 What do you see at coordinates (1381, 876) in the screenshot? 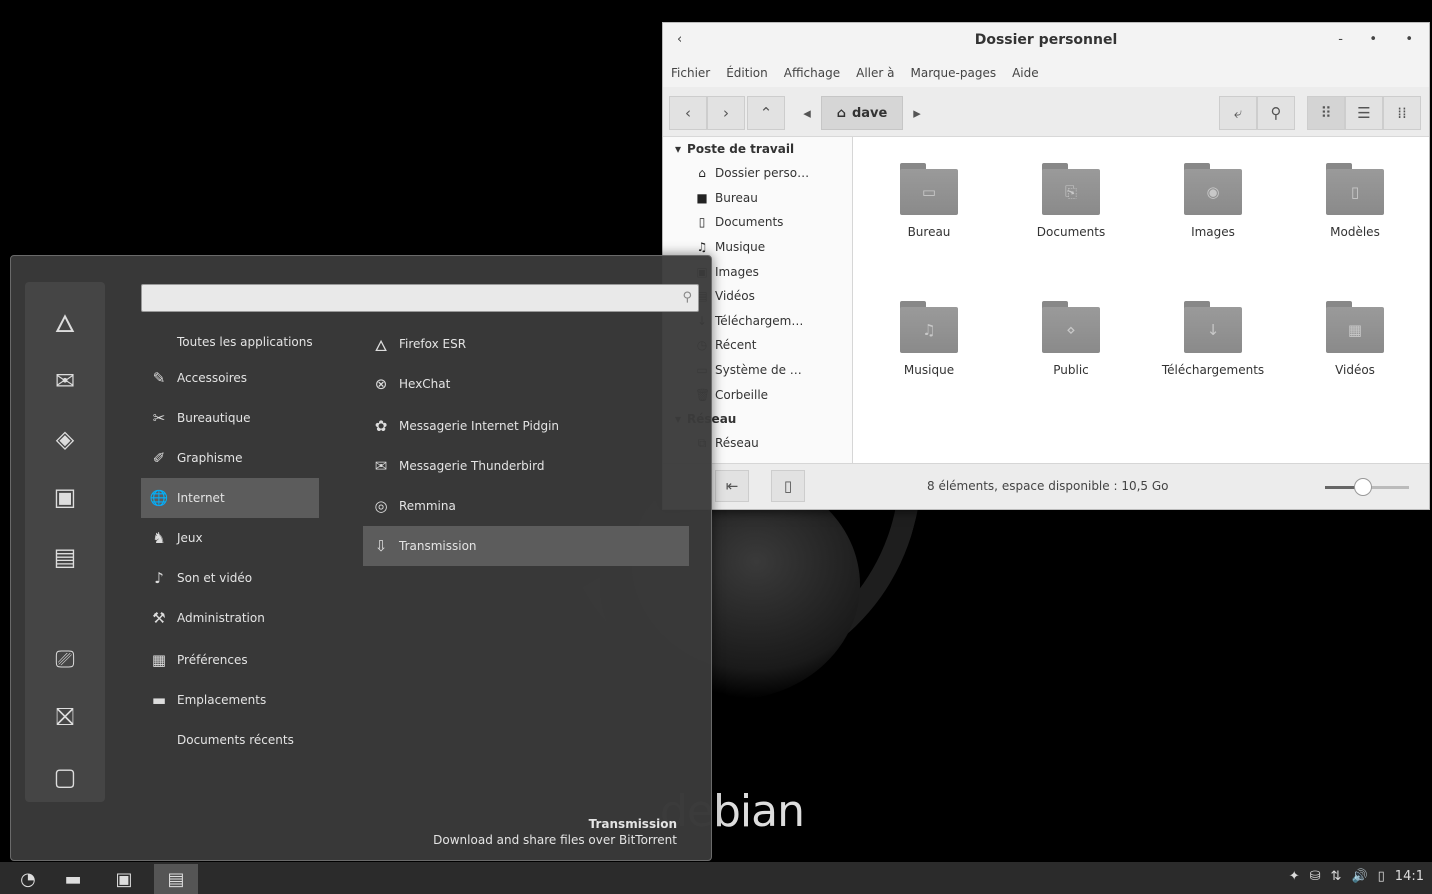
I see `battery-icon: ▯` at bounding box center [1381, 876].